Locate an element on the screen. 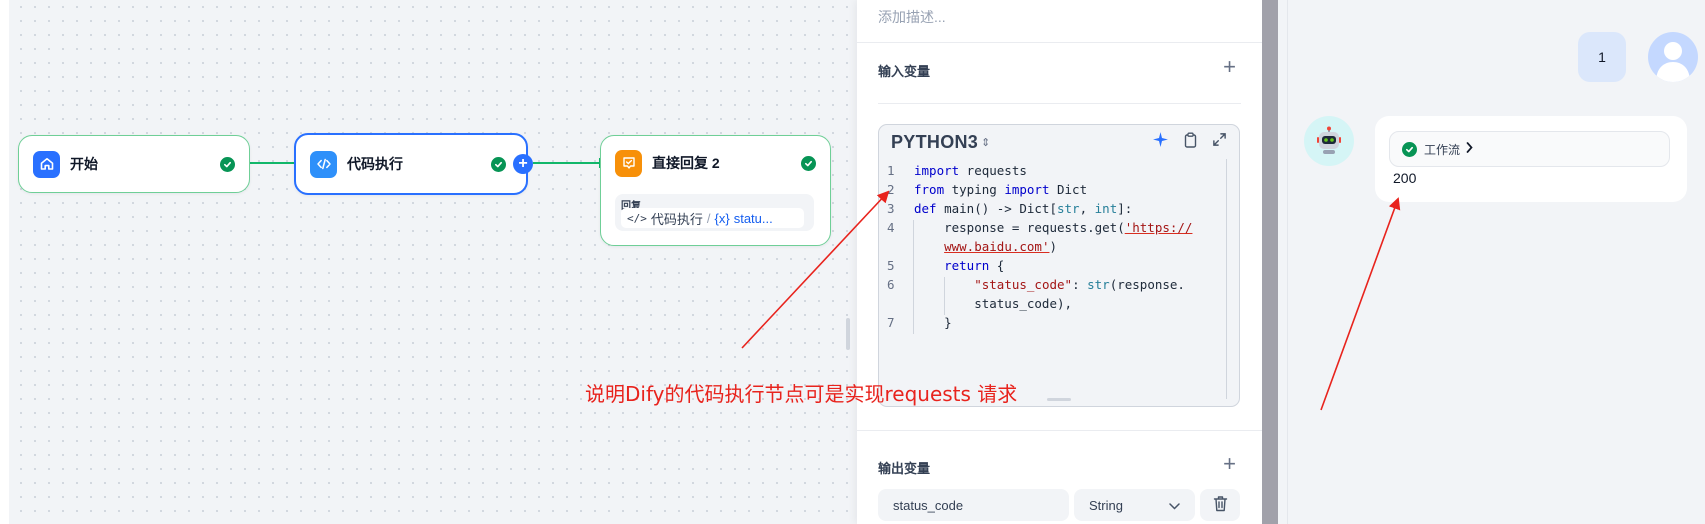 The image size is (1705, 524). code-line: status_code), is located at coordinates (993, 303).